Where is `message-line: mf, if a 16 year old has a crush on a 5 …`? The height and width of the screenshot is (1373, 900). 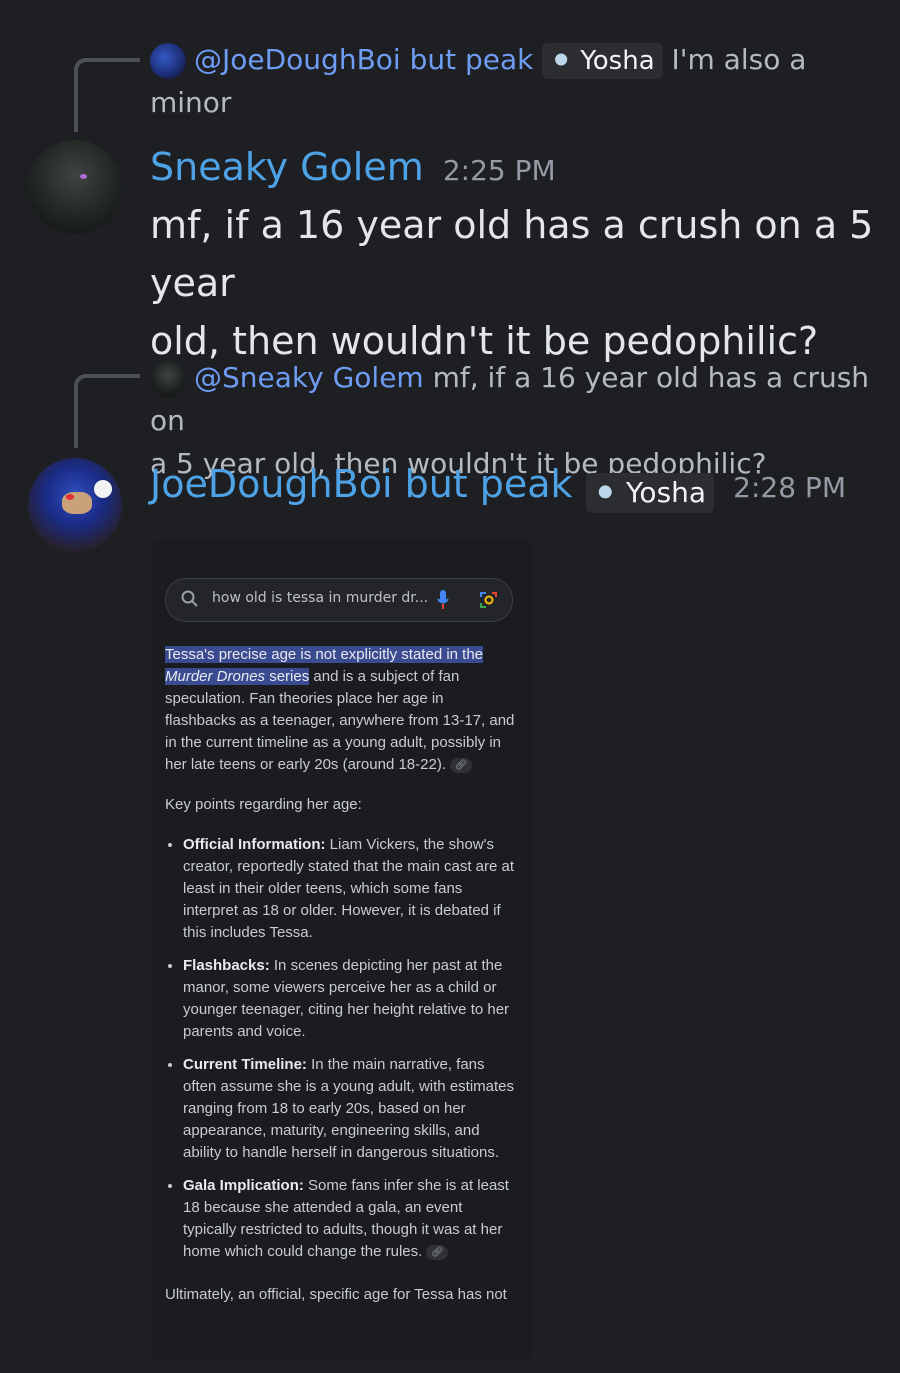
message-line: mf, if a 16 year old has a crush on a 5 … is located at coordinates (512, 254).